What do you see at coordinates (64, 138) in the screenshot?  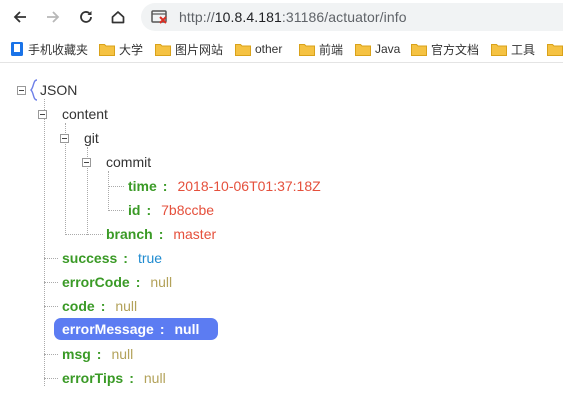 I see `collapse-toggle-git` at bounding box center [64, 138].